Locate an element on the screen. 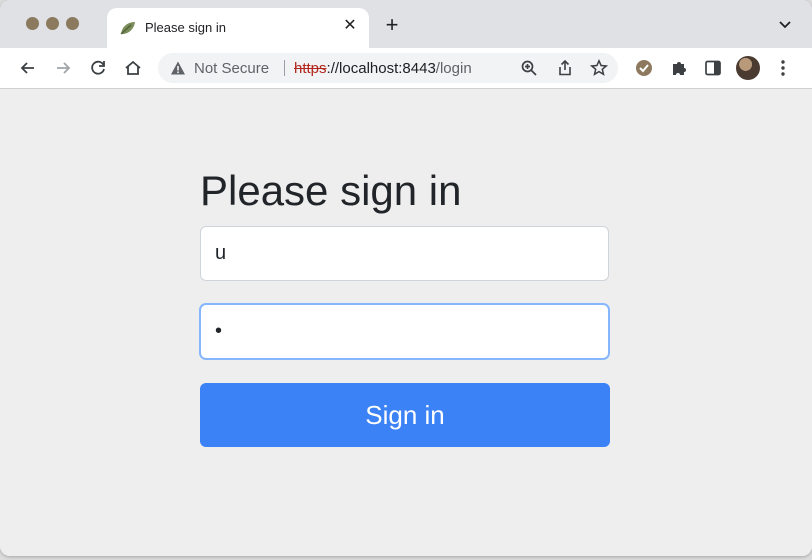  omnibox-divider is located at coordinates (284, 68).